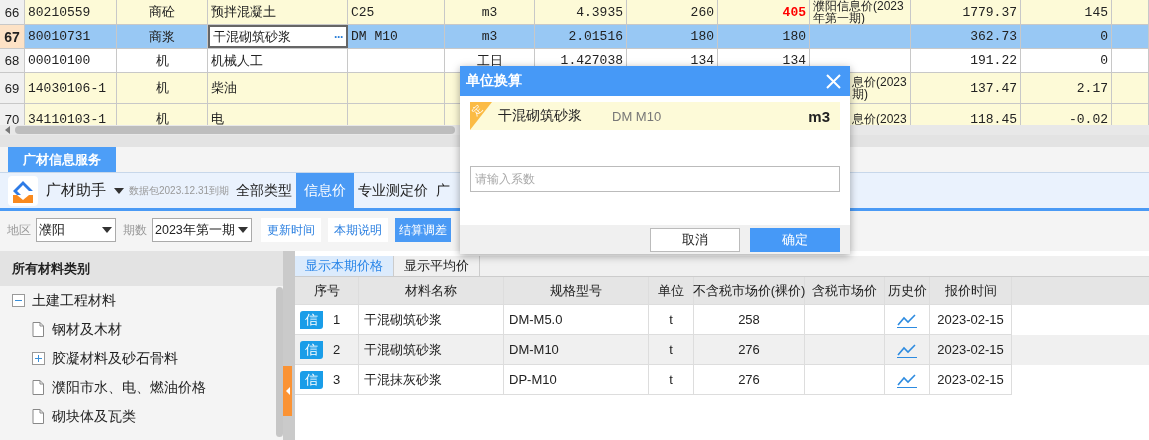 The width and height of the screenshot is (1149, 440). I want to click on spec-cell: DM M10, so click(396, 36).